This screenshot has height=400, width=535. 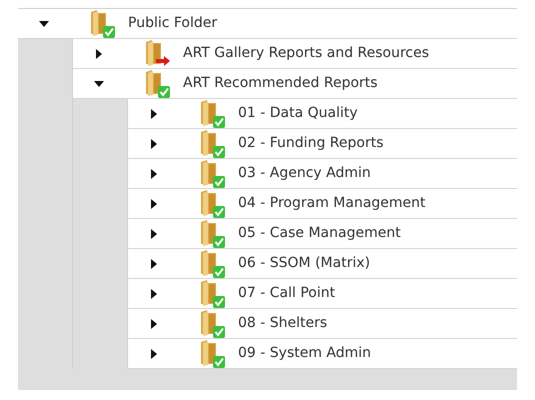 I want to click on tree-row: 04 - Program Management, so click(x=322, y=204).